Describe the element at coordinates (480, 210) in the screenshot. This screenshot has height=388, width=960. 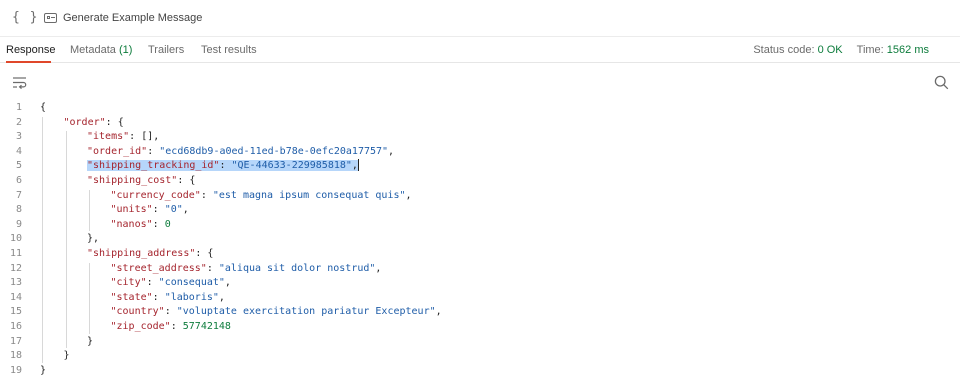
I see `code-line: 8 "units": "0",` at that location.